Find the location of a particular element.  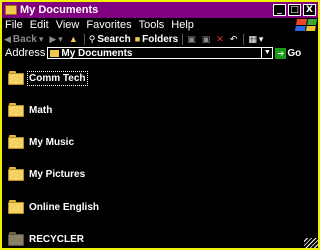

copy-to-icon: ▣ is located at coordinates (206, 39).